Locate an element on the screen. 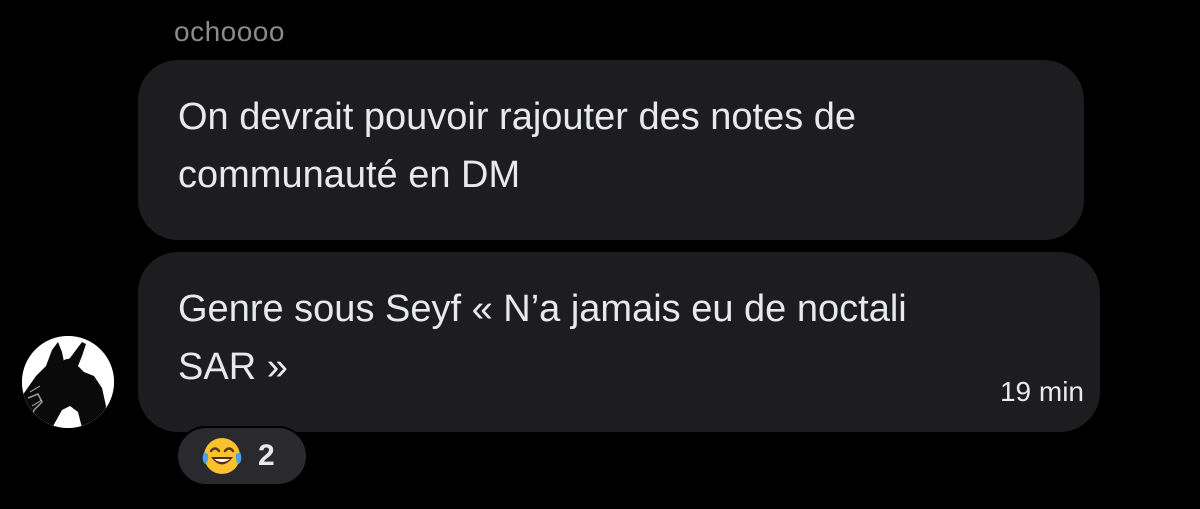 This screenshot has height=509, width=1200. avatar is located at coordinates (68, 382).